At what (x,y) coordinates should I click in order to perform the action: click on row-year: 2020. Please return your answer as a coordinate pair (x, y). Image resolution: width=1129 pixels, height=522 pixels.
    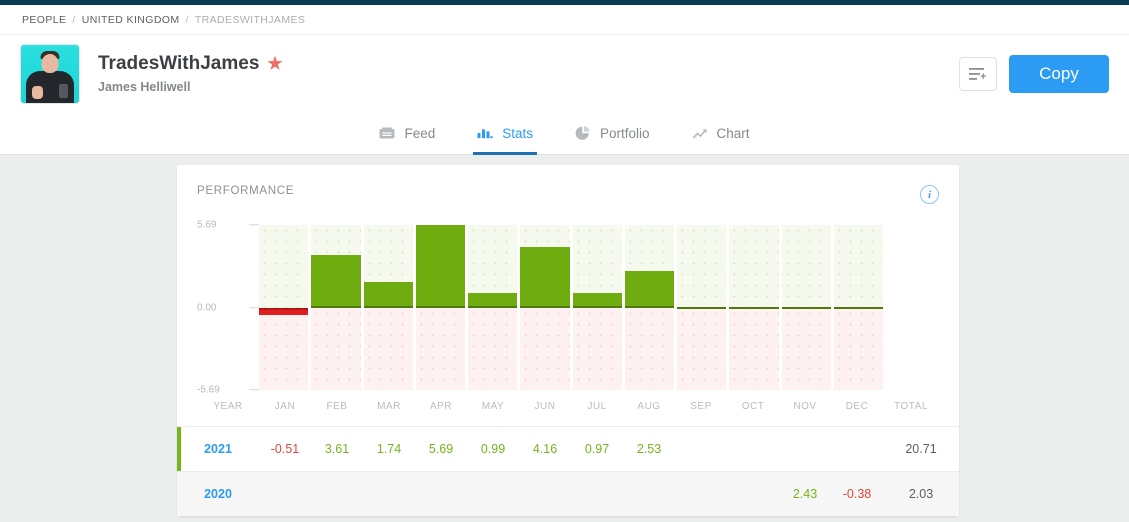
    Looking at the image, I should click on (218, 494).